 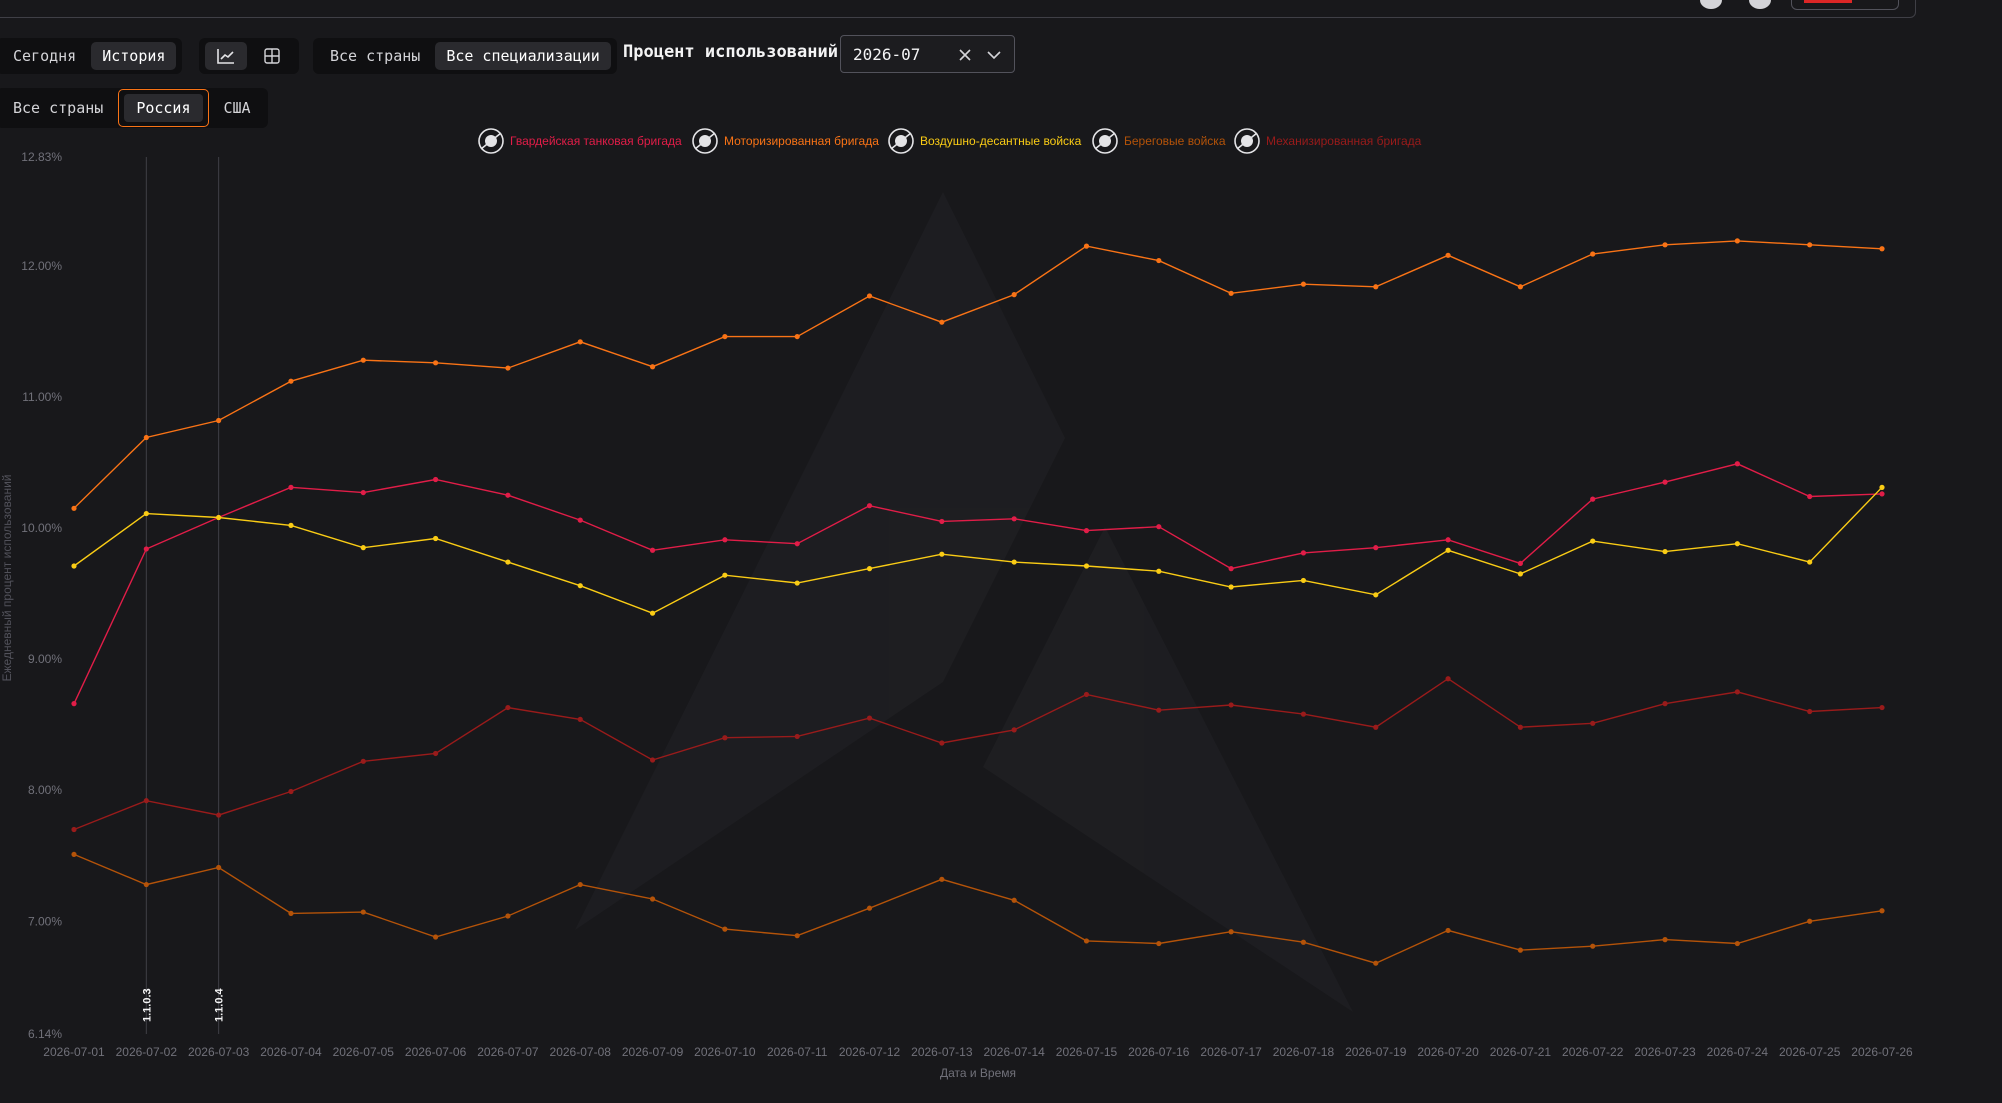 I want to click on user-icon, so click(x=1760, y=4).